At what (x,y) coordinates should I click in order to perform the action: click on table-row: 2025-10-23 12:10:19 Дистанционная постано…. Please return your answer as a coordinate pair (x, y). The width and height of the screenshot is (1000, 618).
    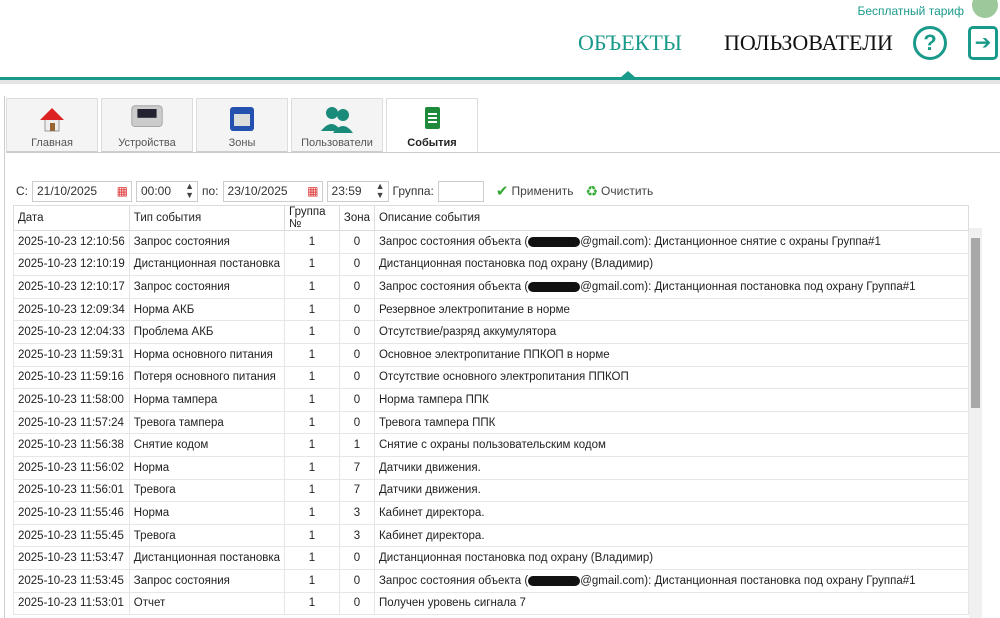
    Looking at the image, I should click on (491, 264).